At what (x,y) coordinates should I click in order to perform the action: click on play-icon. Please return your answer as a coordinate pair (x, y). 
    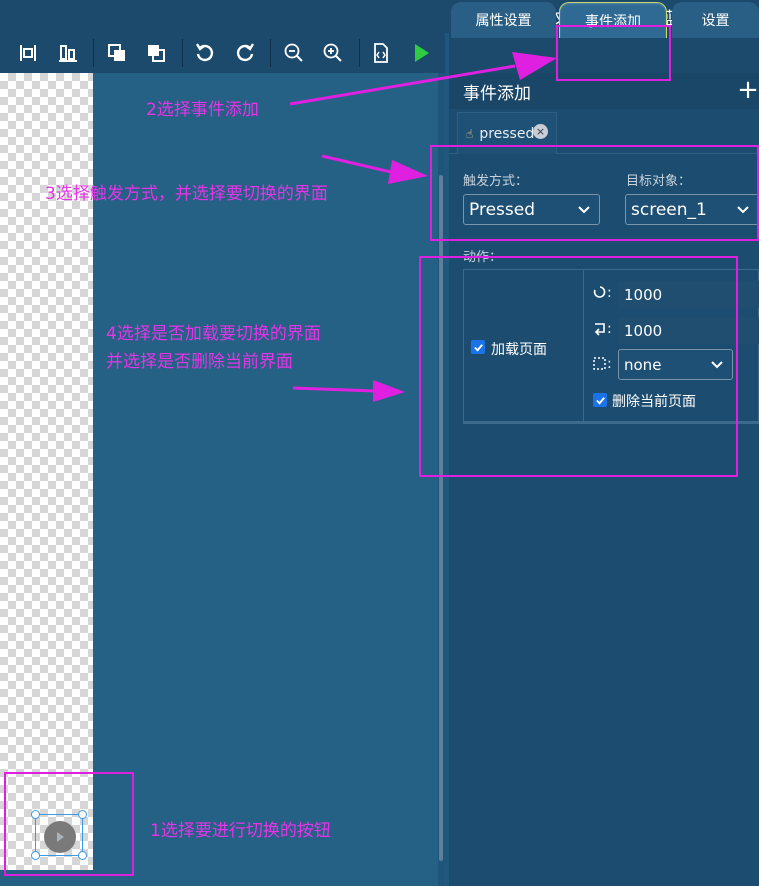
    Looking at the image, I should click on (422, 53).